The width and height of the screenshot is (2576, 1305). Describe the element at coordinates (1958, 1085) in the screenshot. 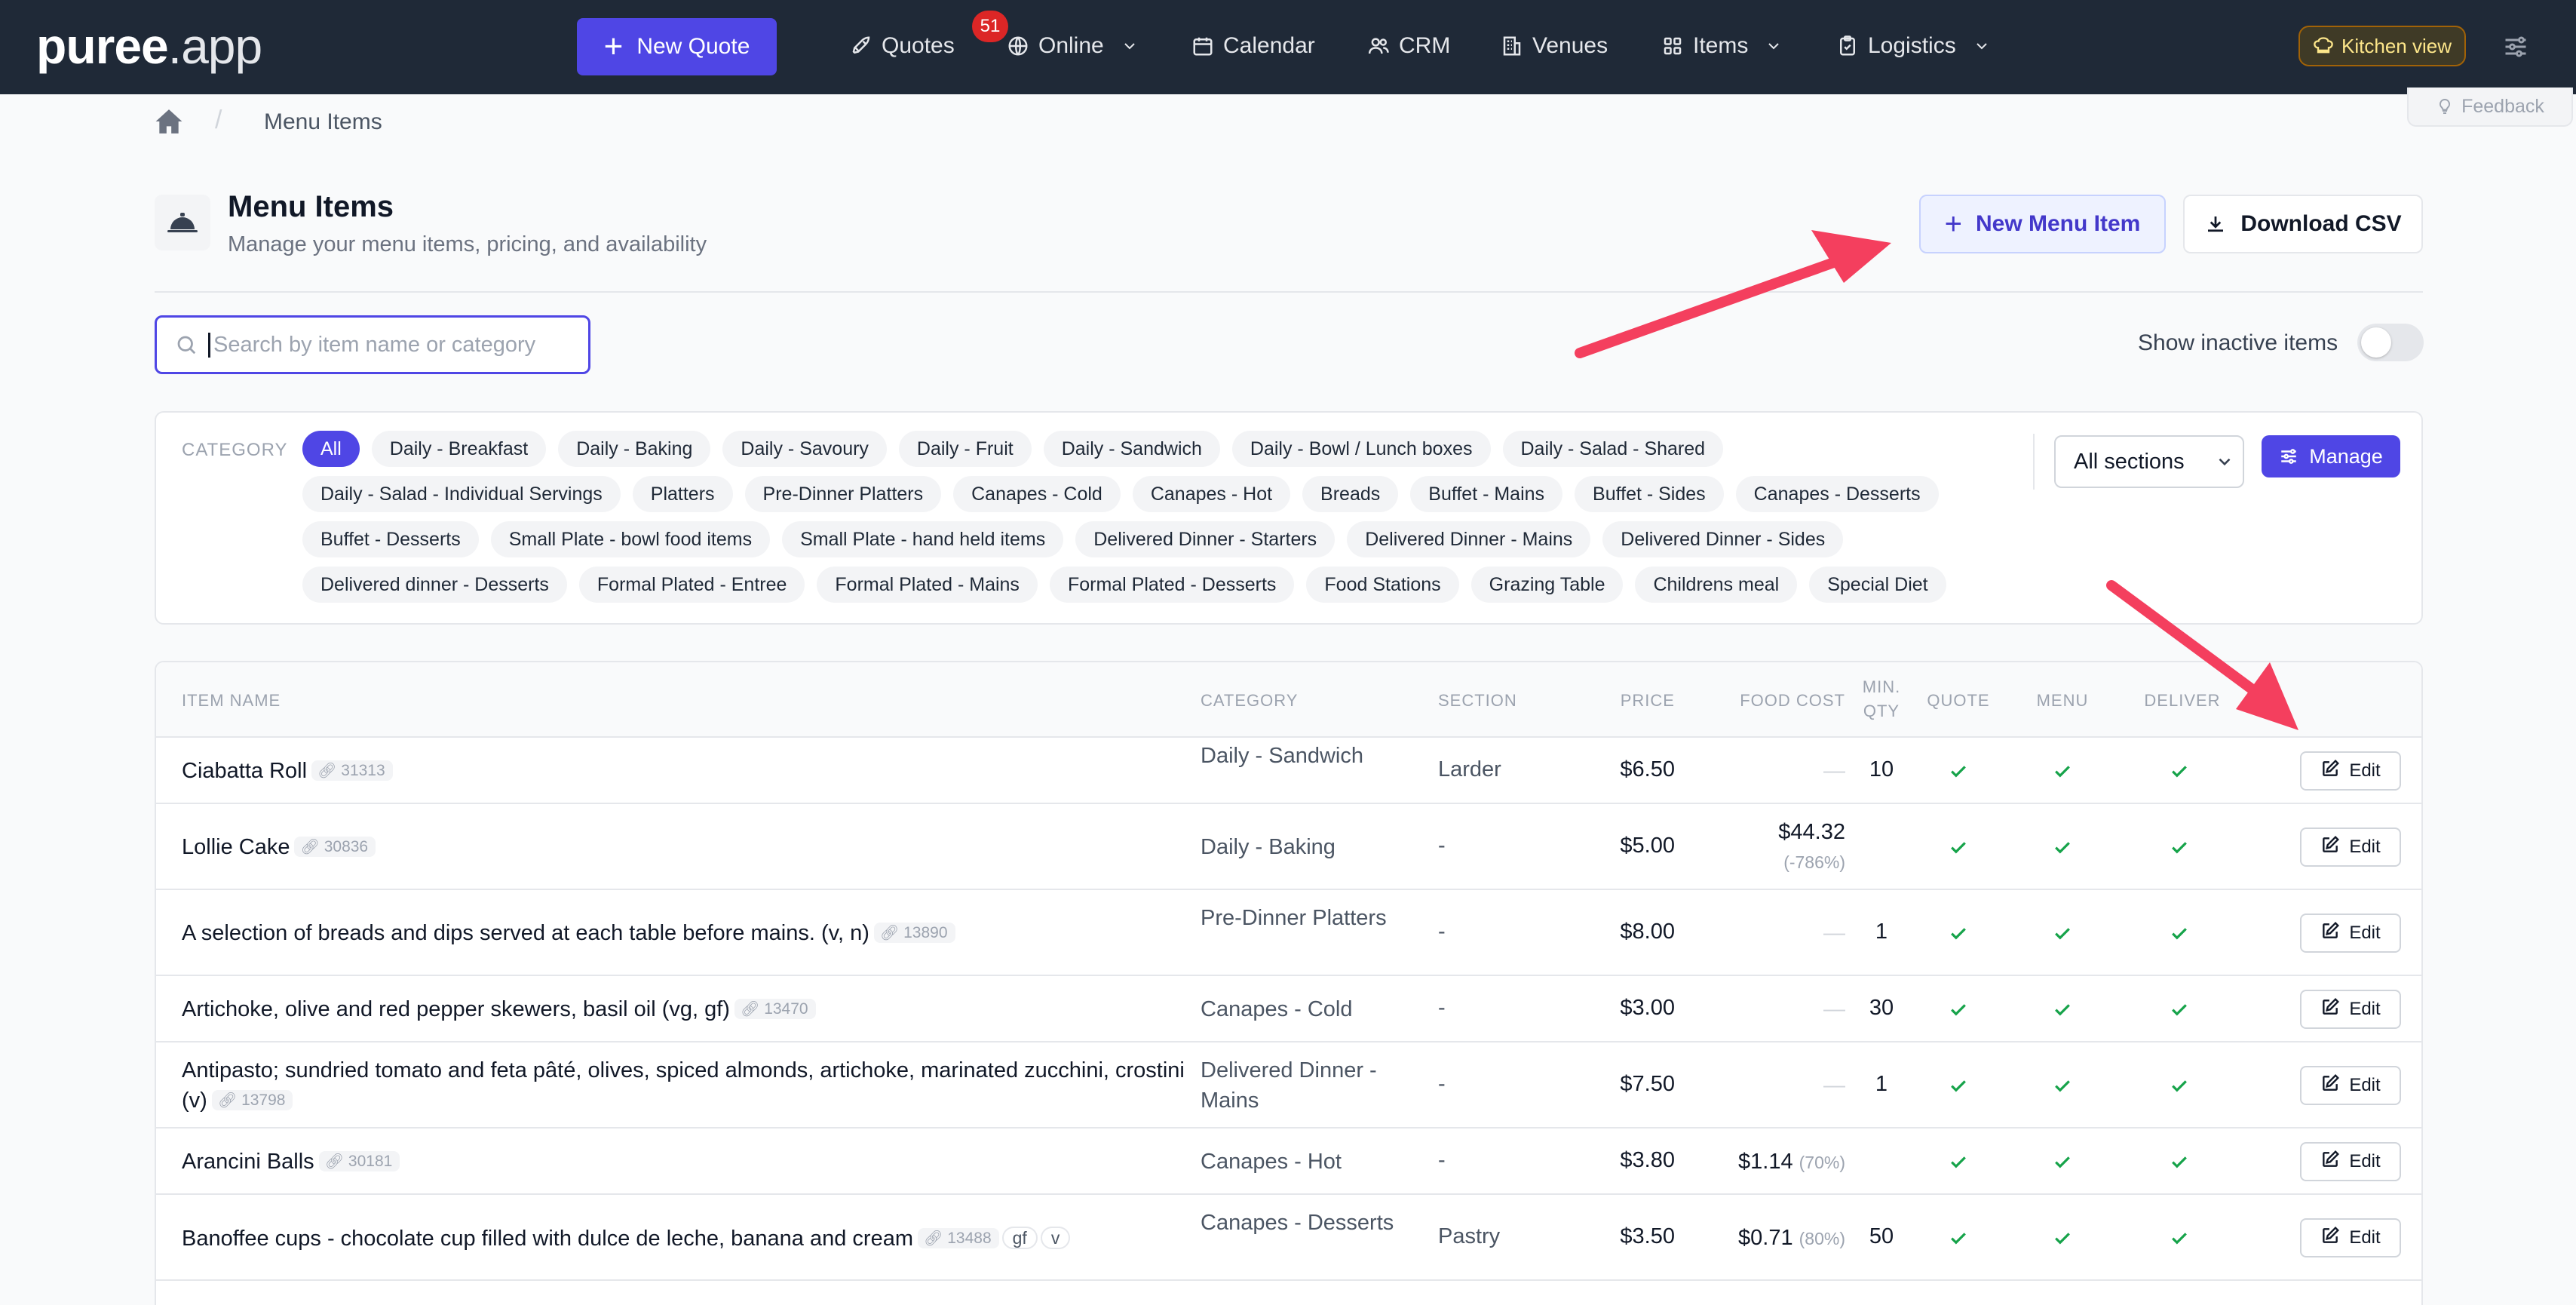

I see `quote-check-icon` at that location.